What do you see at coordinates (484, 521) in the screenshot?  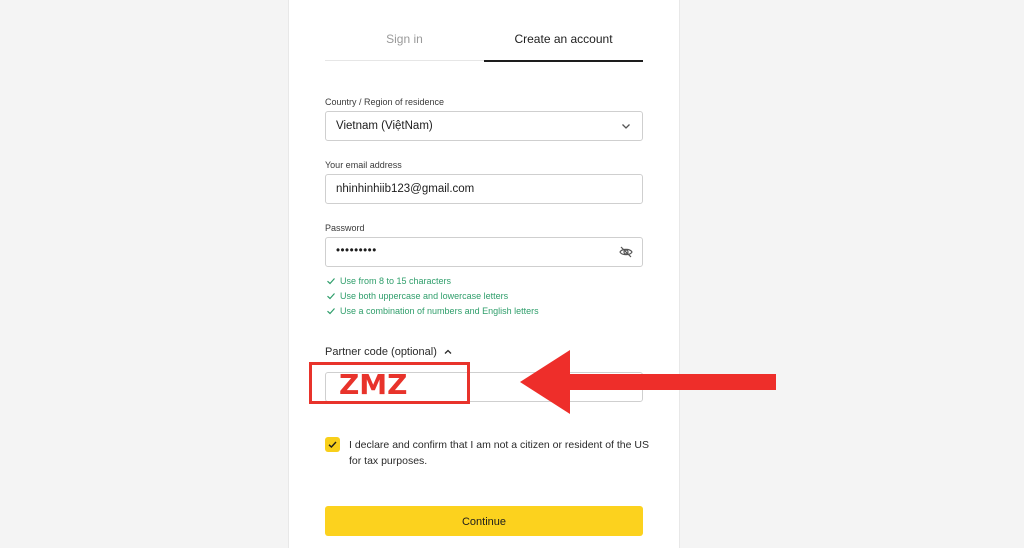 I see `continue-button: Continue` at bounding box center [484, 521].